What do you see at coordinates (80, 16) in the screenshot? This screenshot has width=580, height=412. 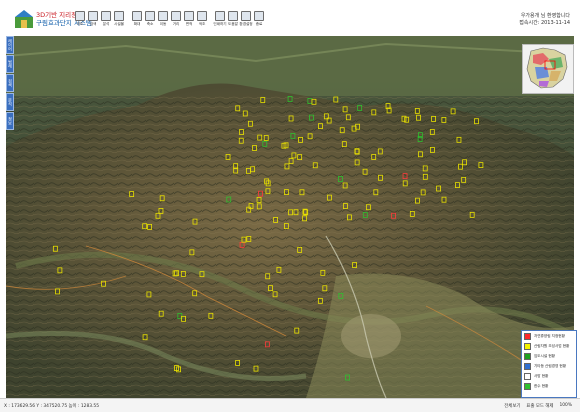 I see `map-icon` at bounding box center [80, 16].